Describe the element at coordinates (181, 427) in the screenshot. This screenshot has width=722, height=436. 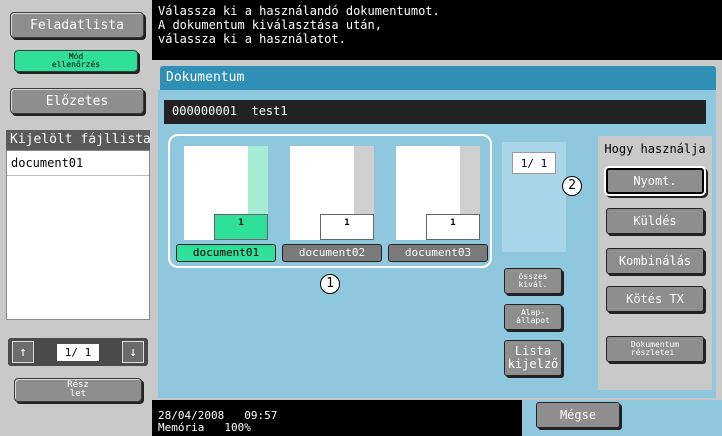
I see `memory-label: Memória` at that location.